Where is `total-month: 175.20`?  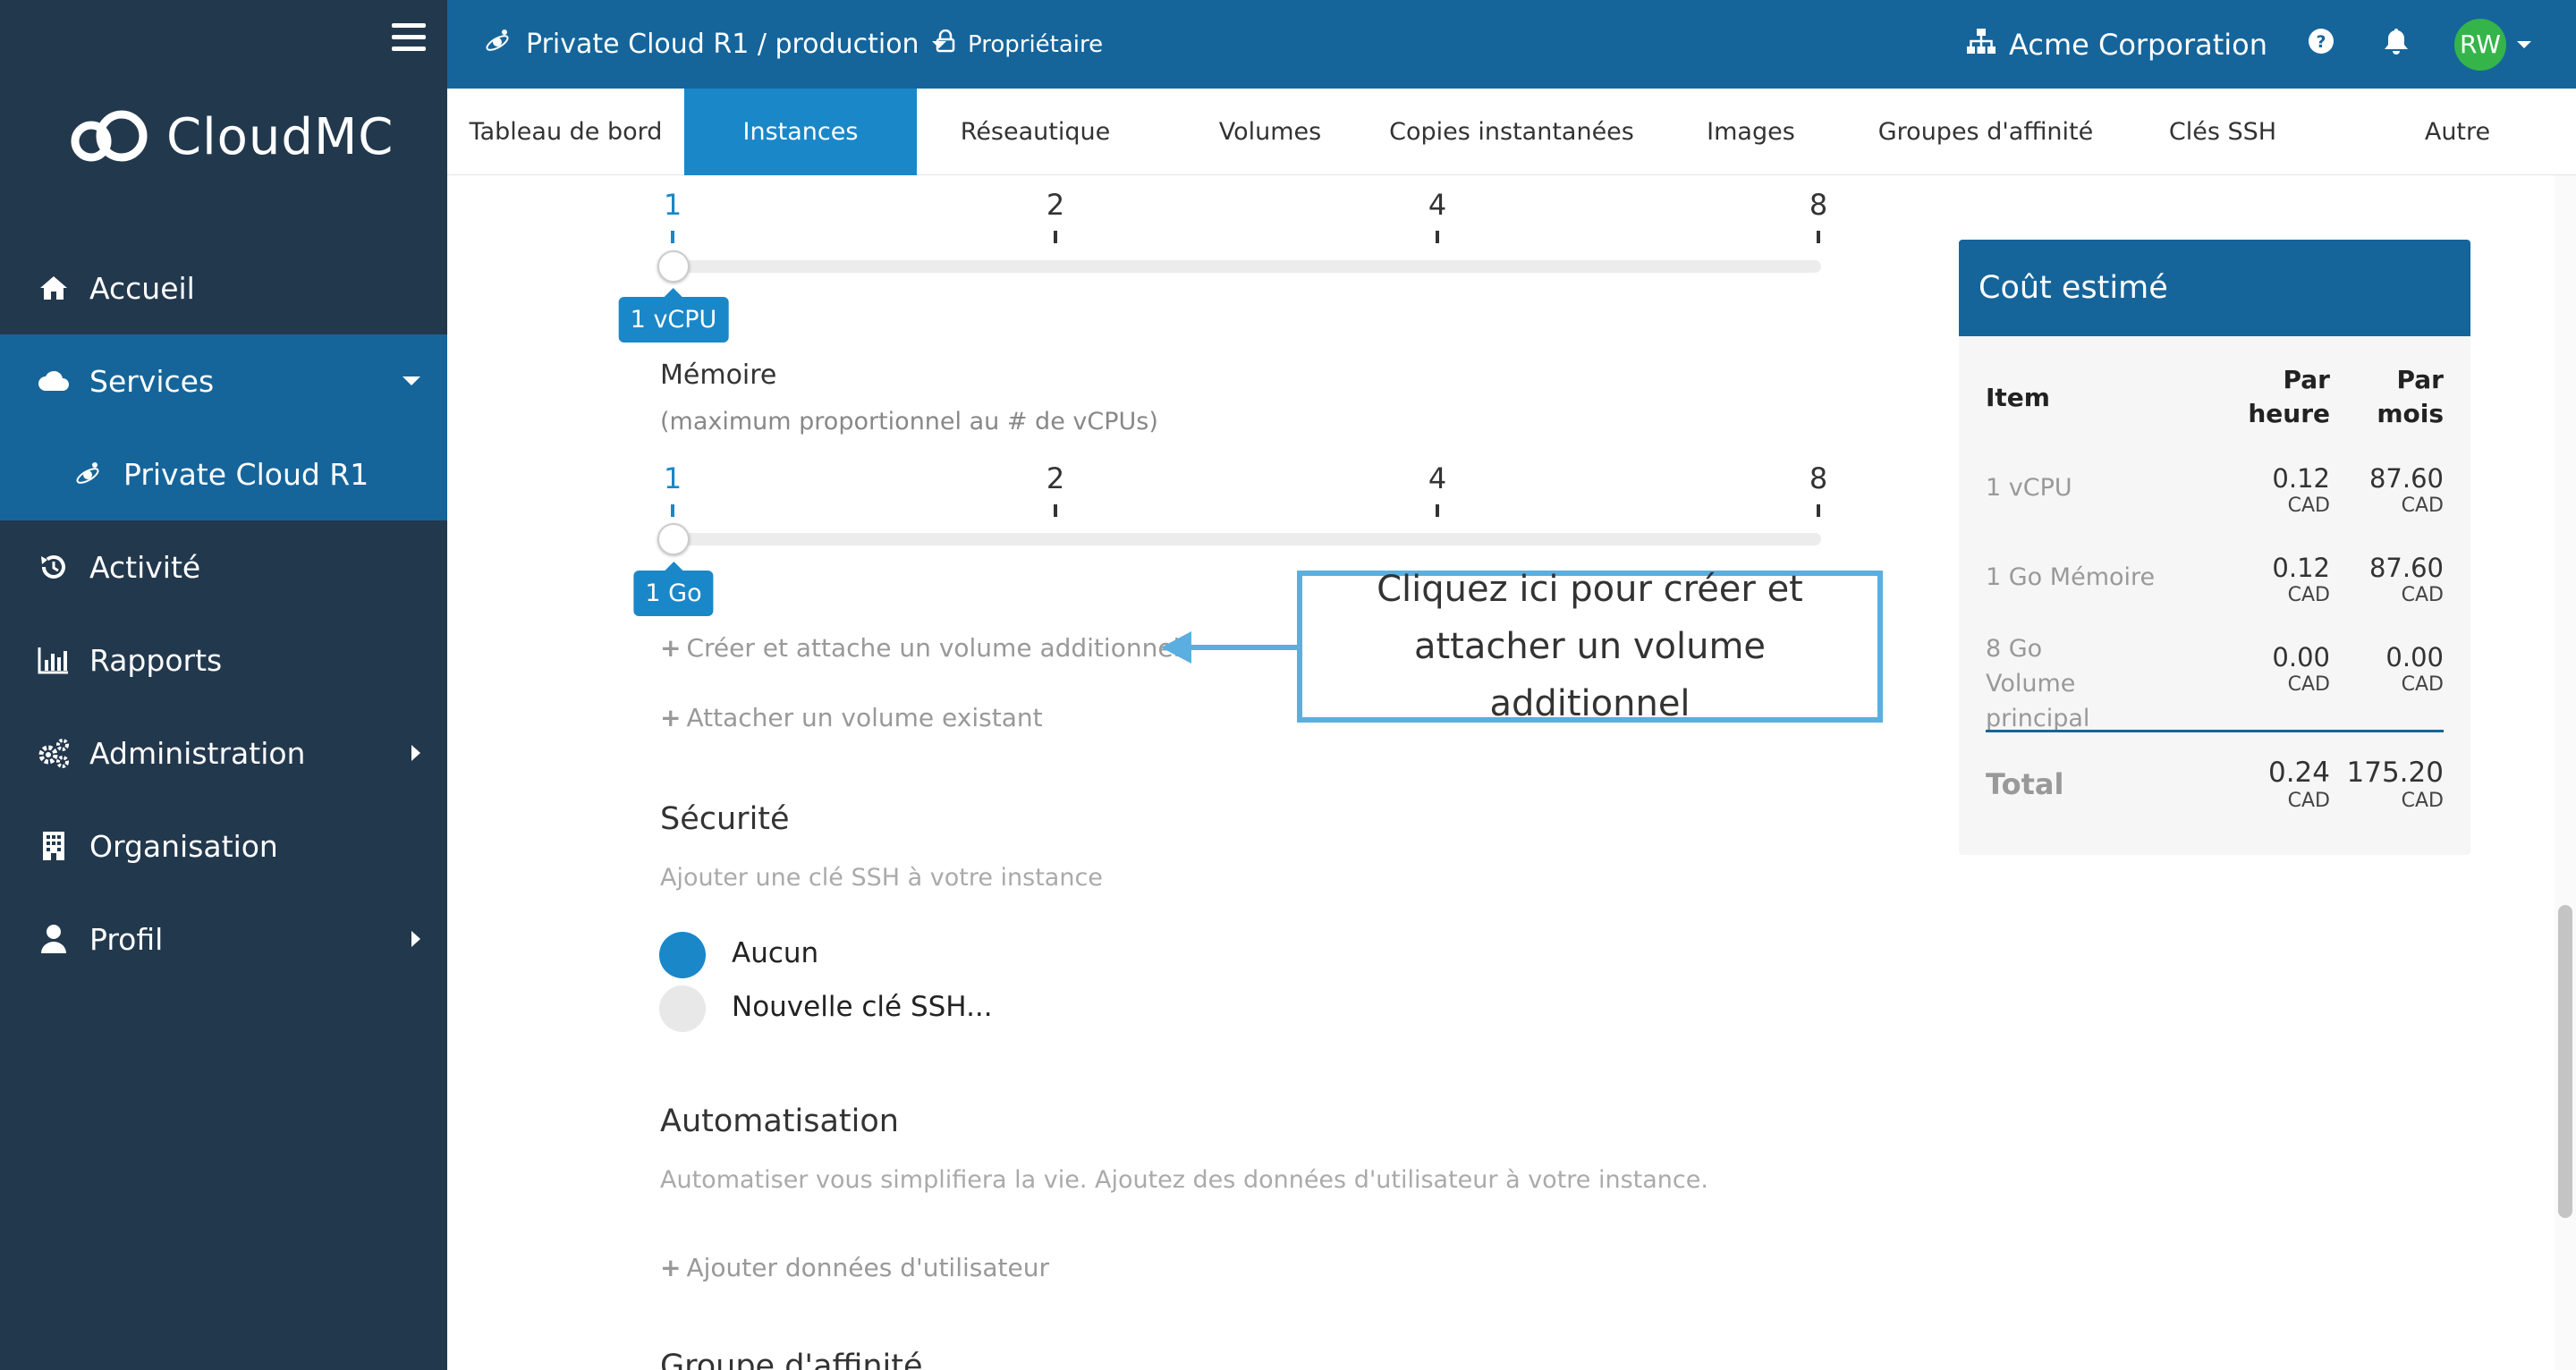 total-month: 175.20 is located at coordinates (2395, 773).